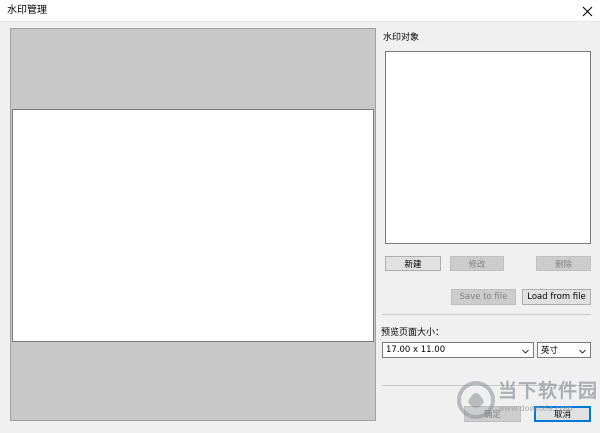 This screenshot has height=433, width=600. Describe the element at coordinates (458, 350) in the screenshot. I see `page-size-select: 17.00 x 11.00` at that location.